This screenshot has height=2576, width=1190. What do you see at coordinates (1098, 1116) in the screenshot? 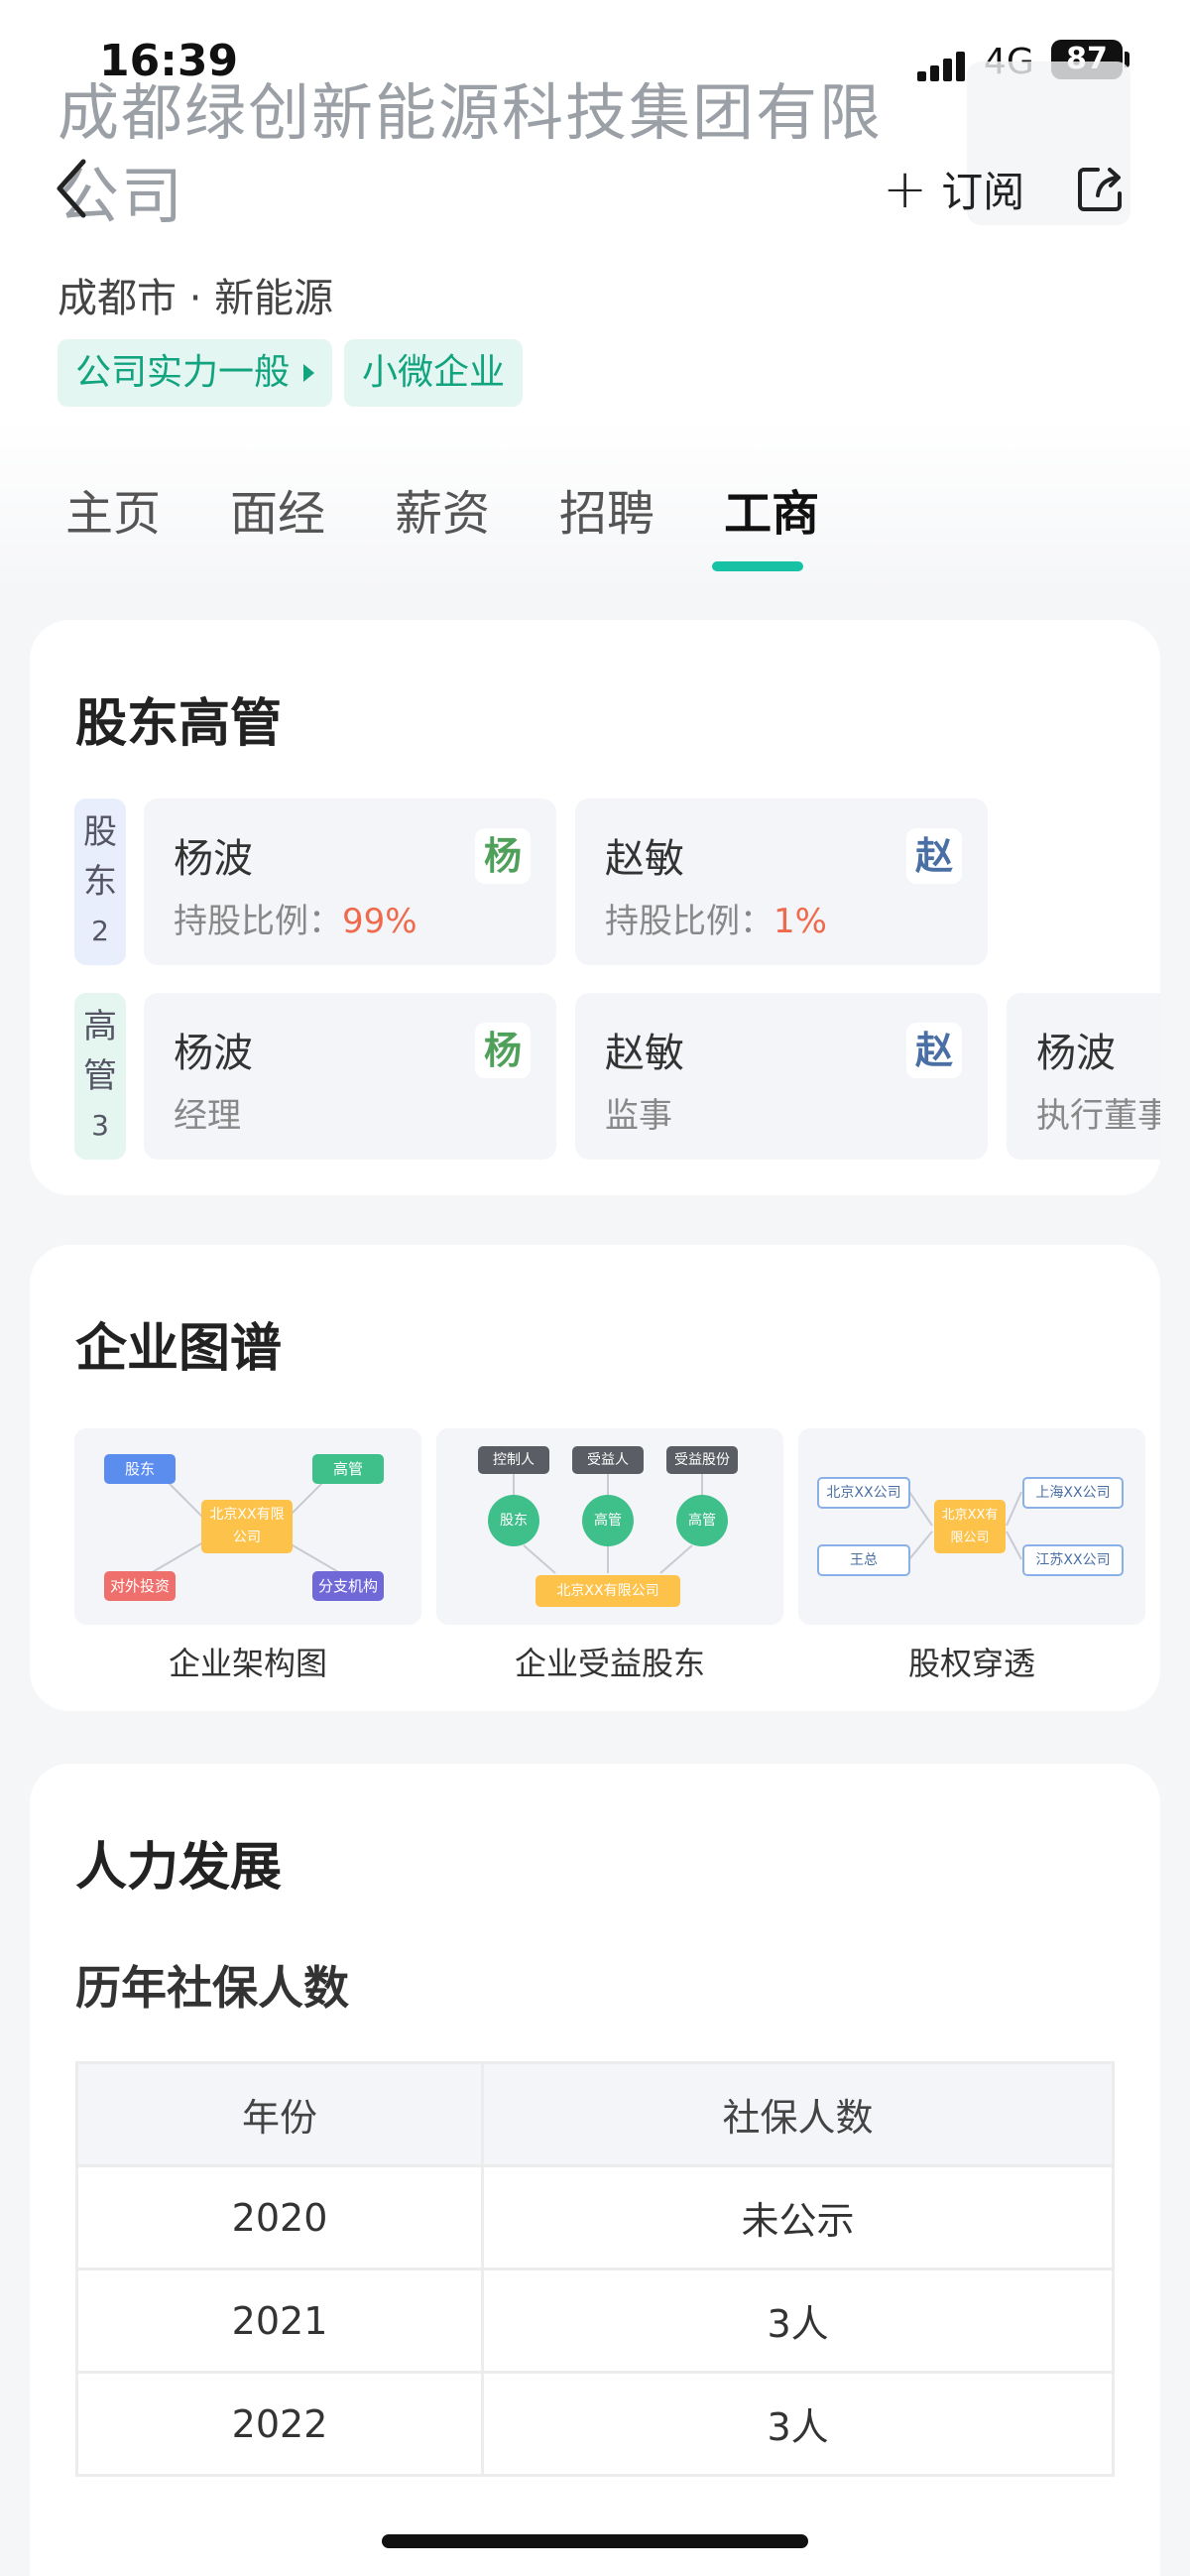
I see `person-role: 执行董事` at bounding box center [1098, 1116].